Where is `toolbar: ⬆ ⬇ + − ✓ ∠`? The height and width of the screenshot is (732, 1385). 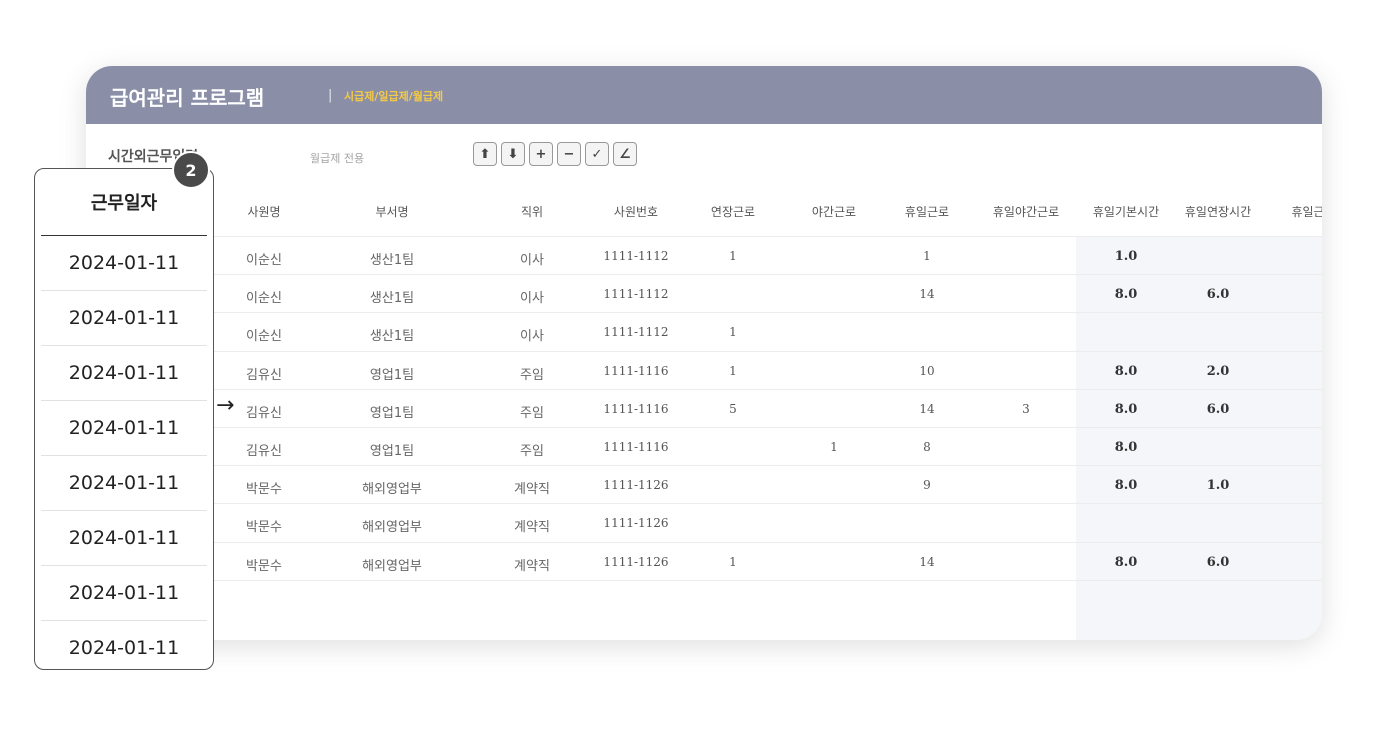 toolbar: ⬆ ⬇ + − ✓ ∠ is located at coordinates (555, 154).